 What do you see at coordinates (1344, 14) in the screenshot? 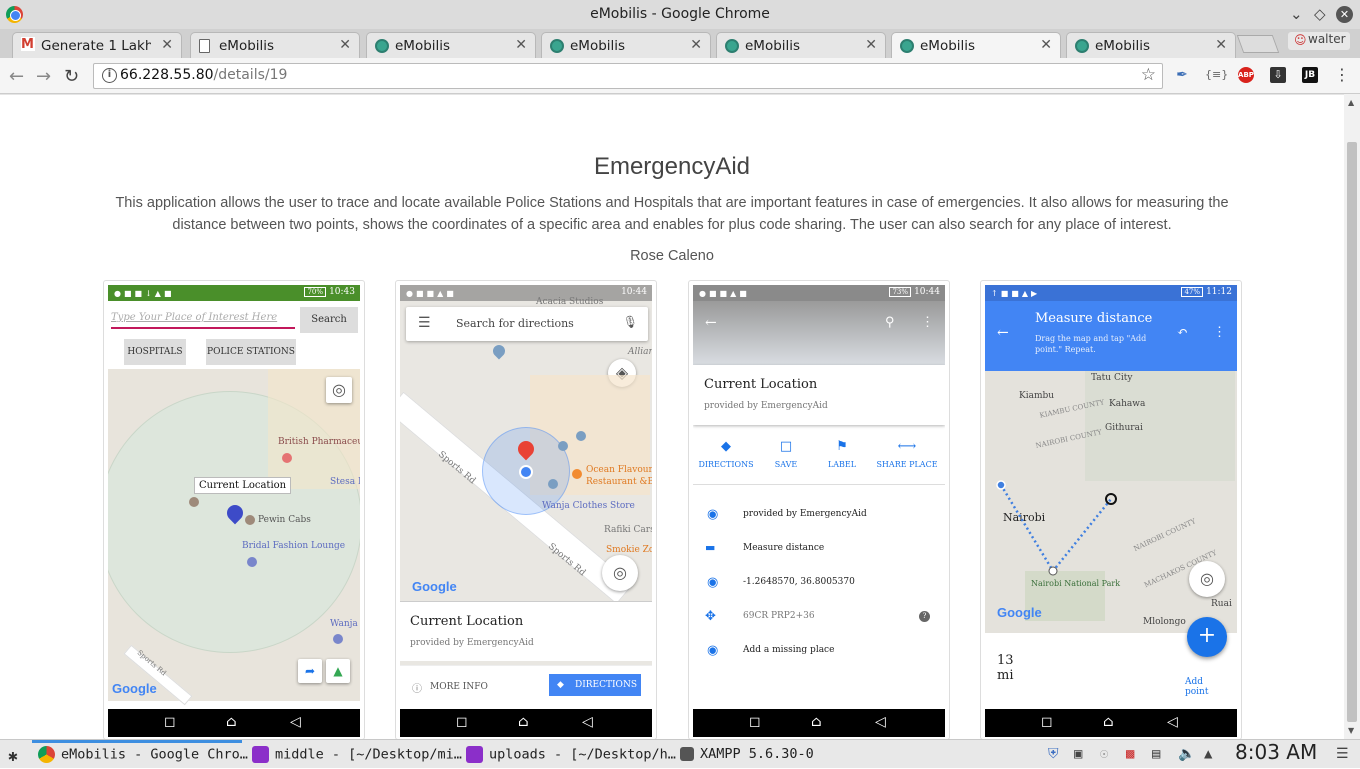
I see `close-window-icon: ✕` at bounding box center [1344, 14].